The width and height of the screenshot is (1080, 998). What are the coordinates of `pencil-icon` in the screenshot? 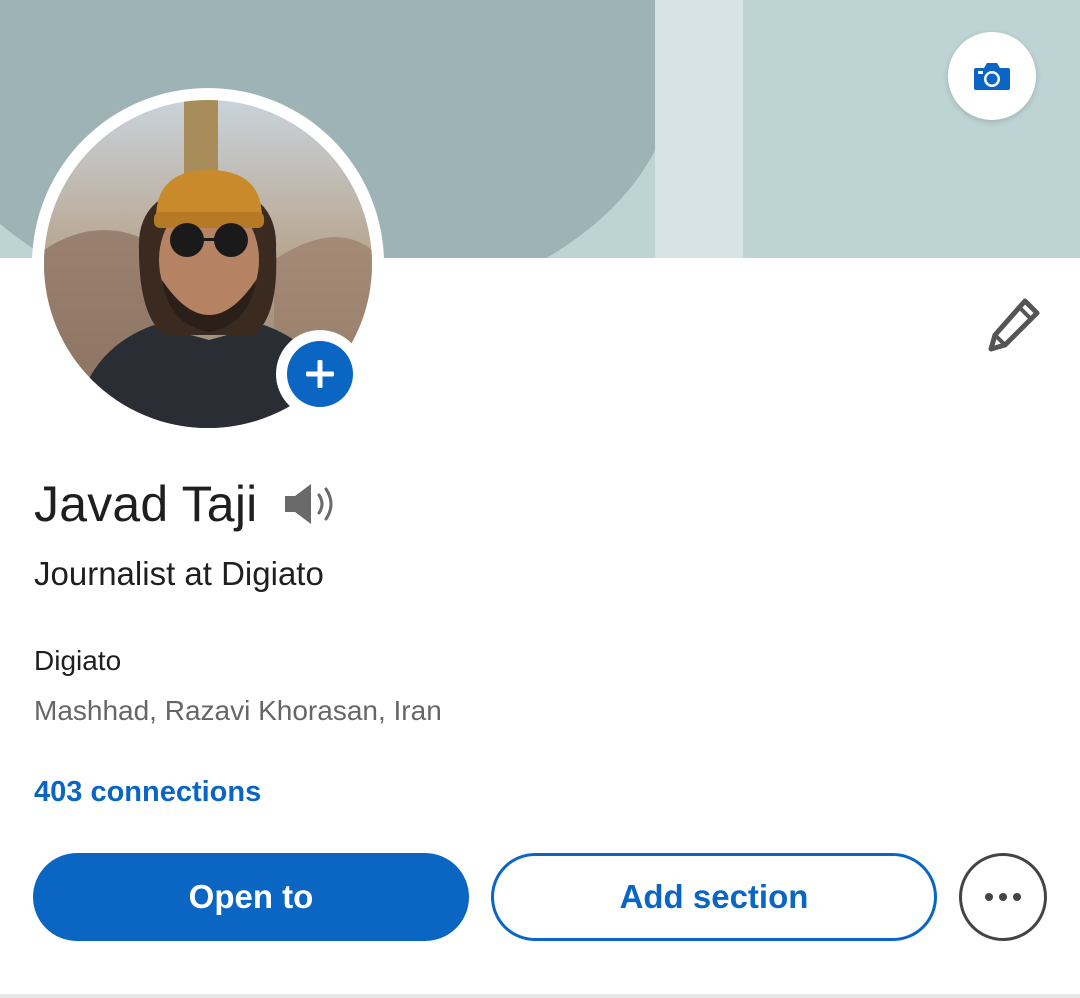 It's located at (1014, 325).